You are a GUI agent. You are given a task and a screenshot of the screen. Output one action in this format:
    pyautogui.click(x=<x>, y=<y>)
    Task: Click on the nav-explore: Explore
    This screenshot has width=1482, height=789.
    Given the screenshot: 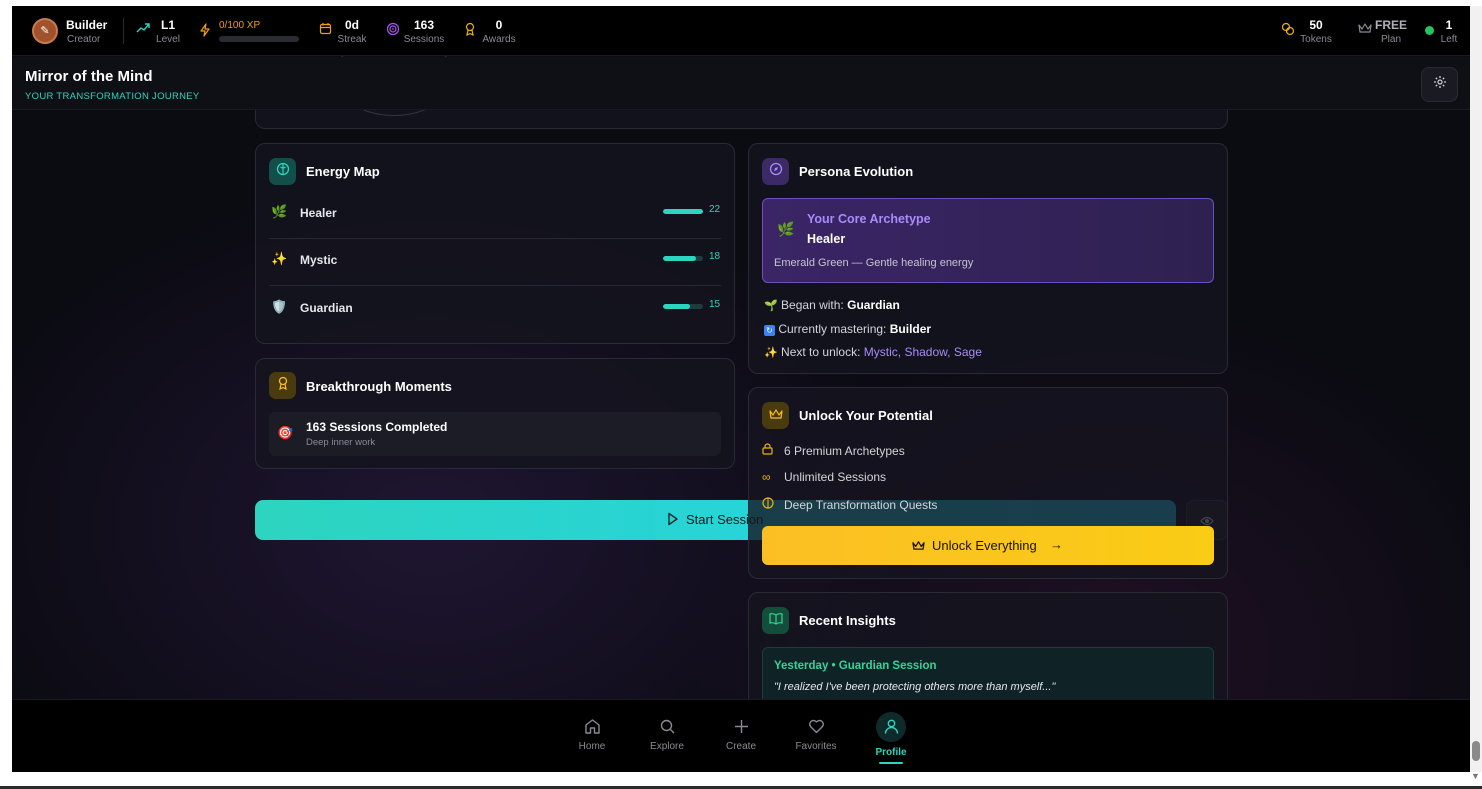 What is the action you would take?
    pyautogui.click(x=667, y=738)
    